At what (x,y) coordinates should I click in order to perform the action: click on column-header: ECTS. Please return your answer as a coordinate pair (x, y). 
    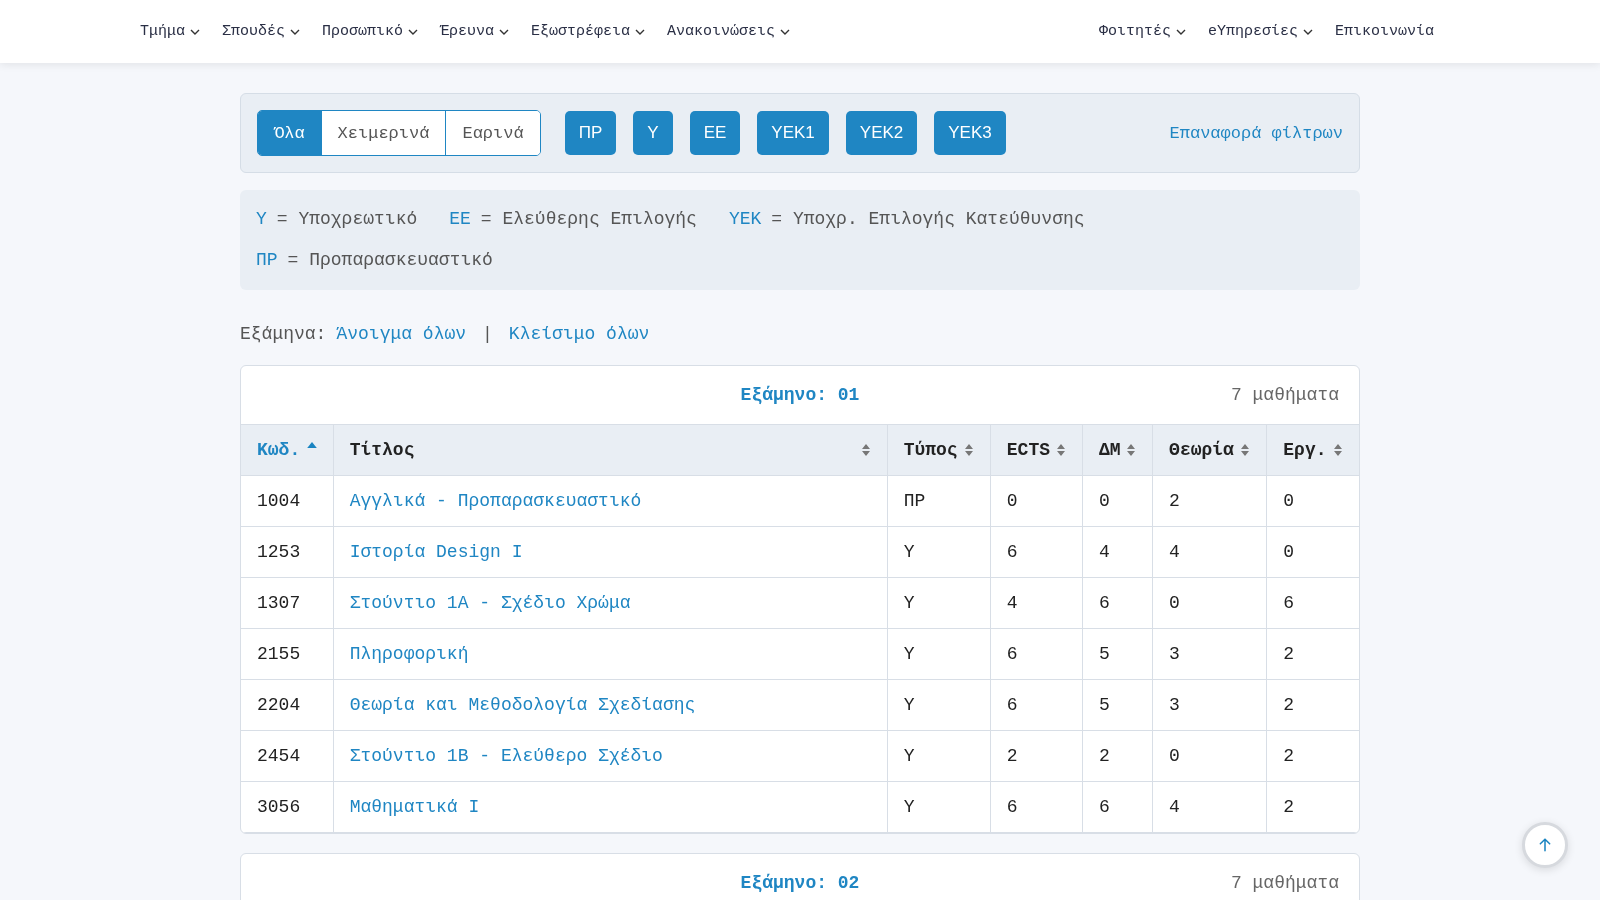
    Looking at the image, I should click on (1036, 450).